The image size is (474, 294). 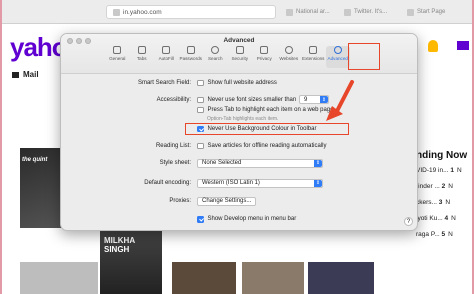 I want to click on arrow-shaft, so click(x=344, y=97).